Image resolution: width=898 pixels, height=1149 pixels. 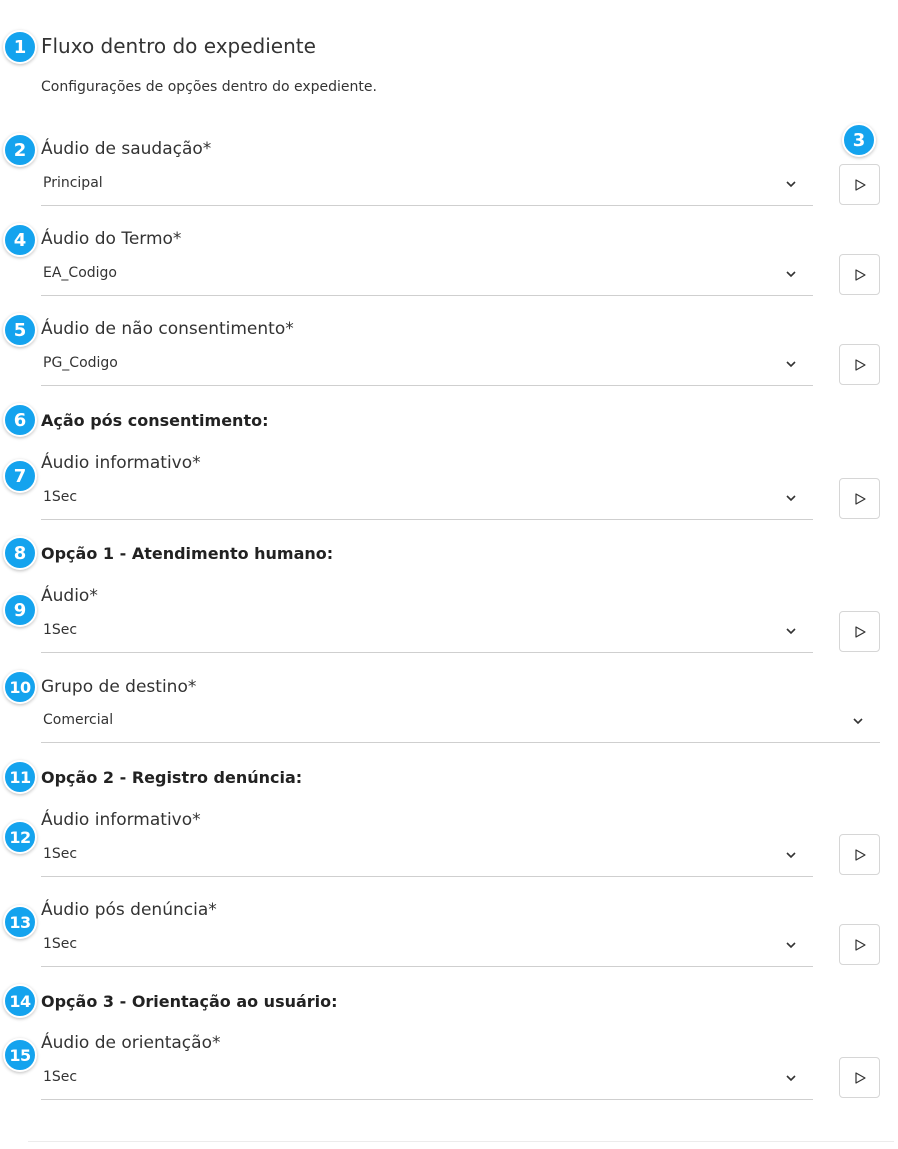 What do you see at coordinates (60, 854) in the screenshot?
I see `audio-informativo-2-value: 1Sec` at bounding box center [60, 854].